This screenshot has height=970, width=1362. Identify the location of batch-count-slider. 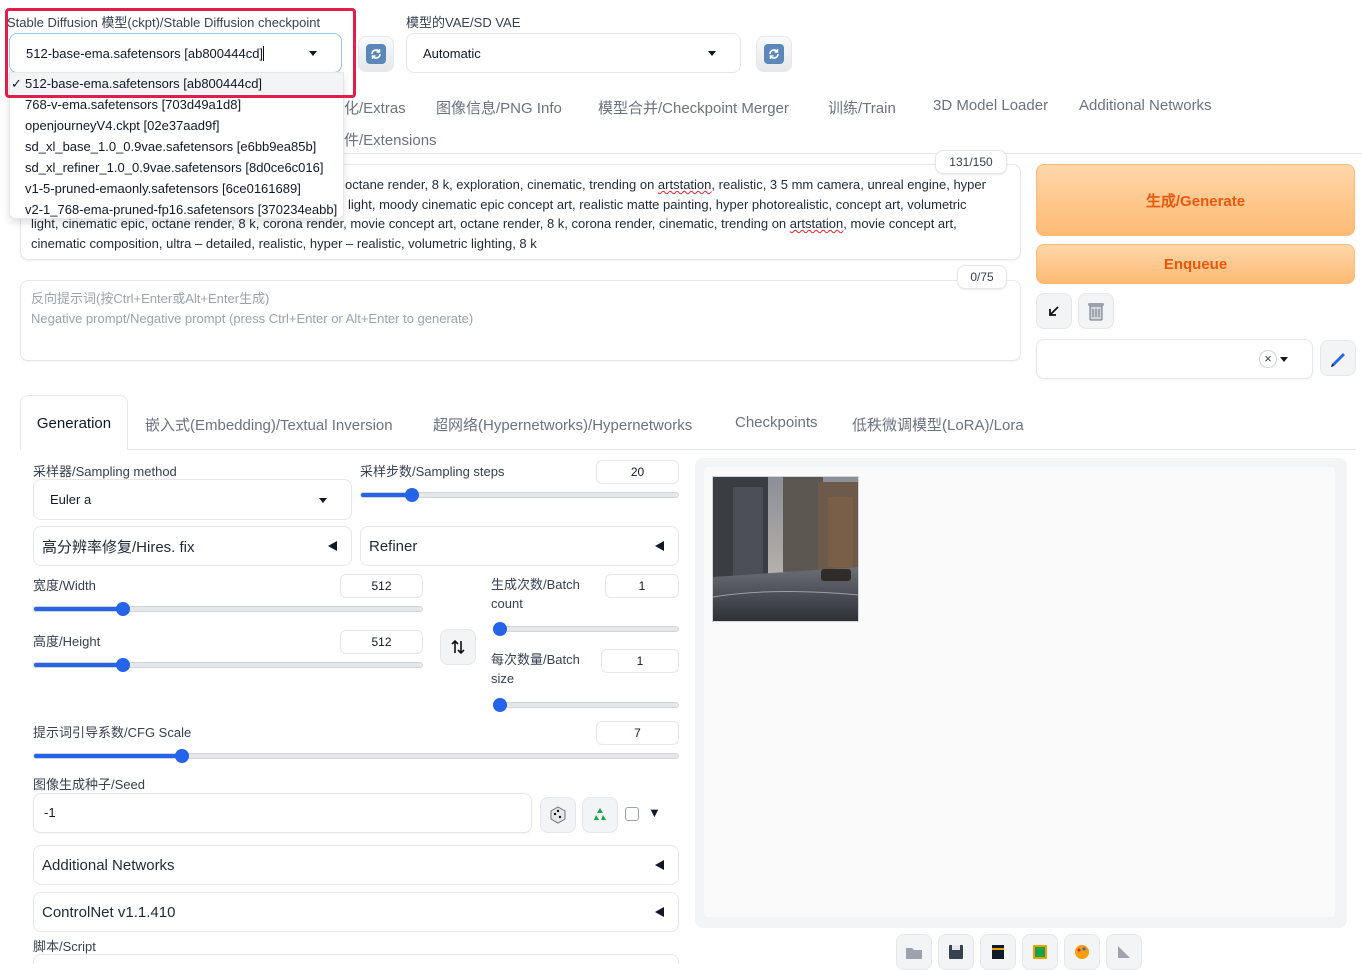
(586, 629).